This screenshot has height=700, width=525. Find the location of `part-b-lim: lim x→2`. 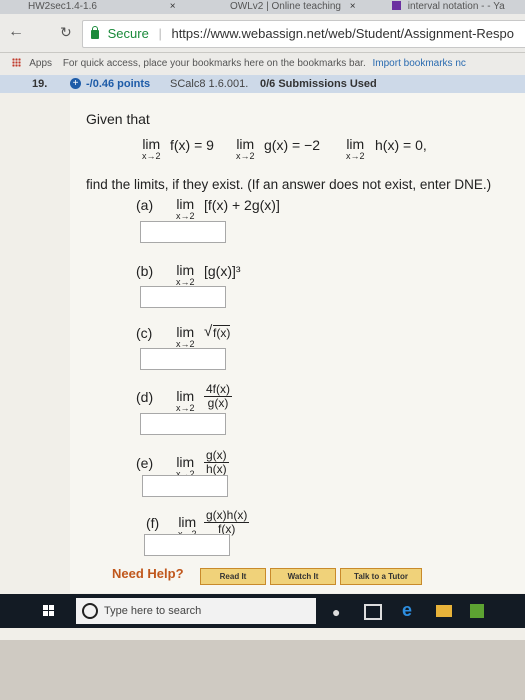

part-b-lim: lim x→2 is located at coordinates (185, 274).